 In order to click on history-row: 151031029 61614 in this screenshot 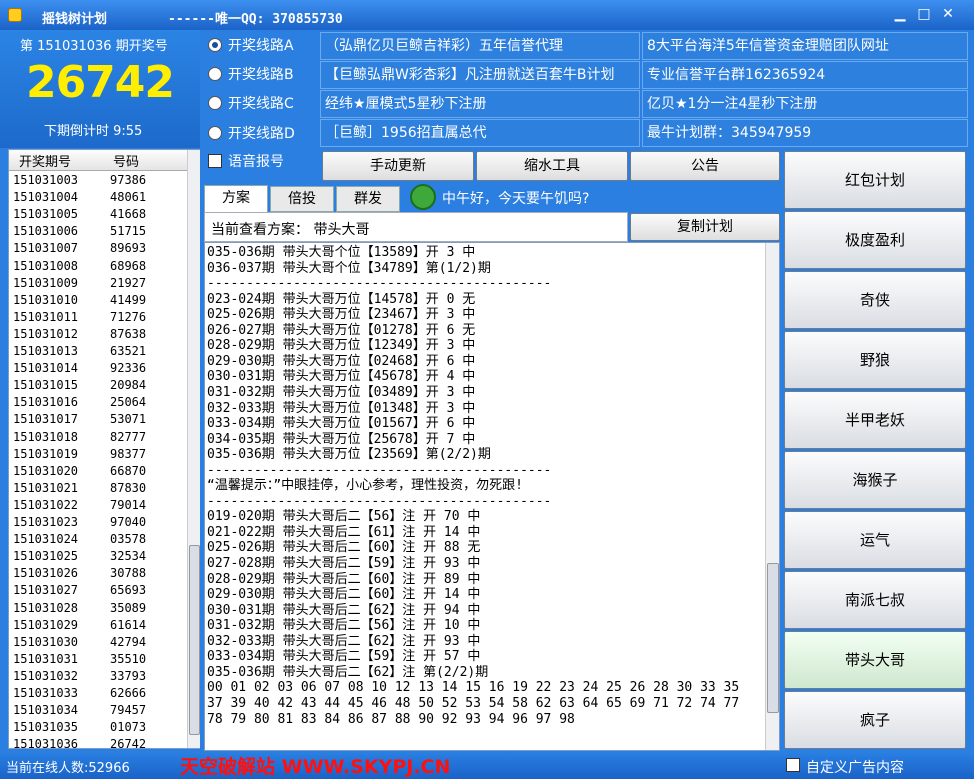, I will do `click(98, 625)`.